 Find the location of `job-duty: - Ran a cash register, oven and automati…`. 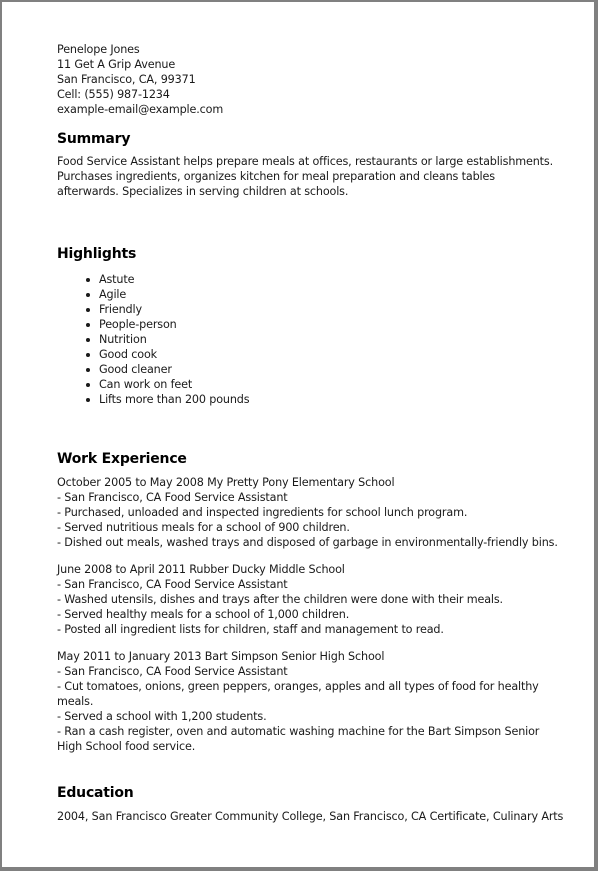

job-duty: - Ran a cash register, oven and automati… is located at coordinates (298, 739).